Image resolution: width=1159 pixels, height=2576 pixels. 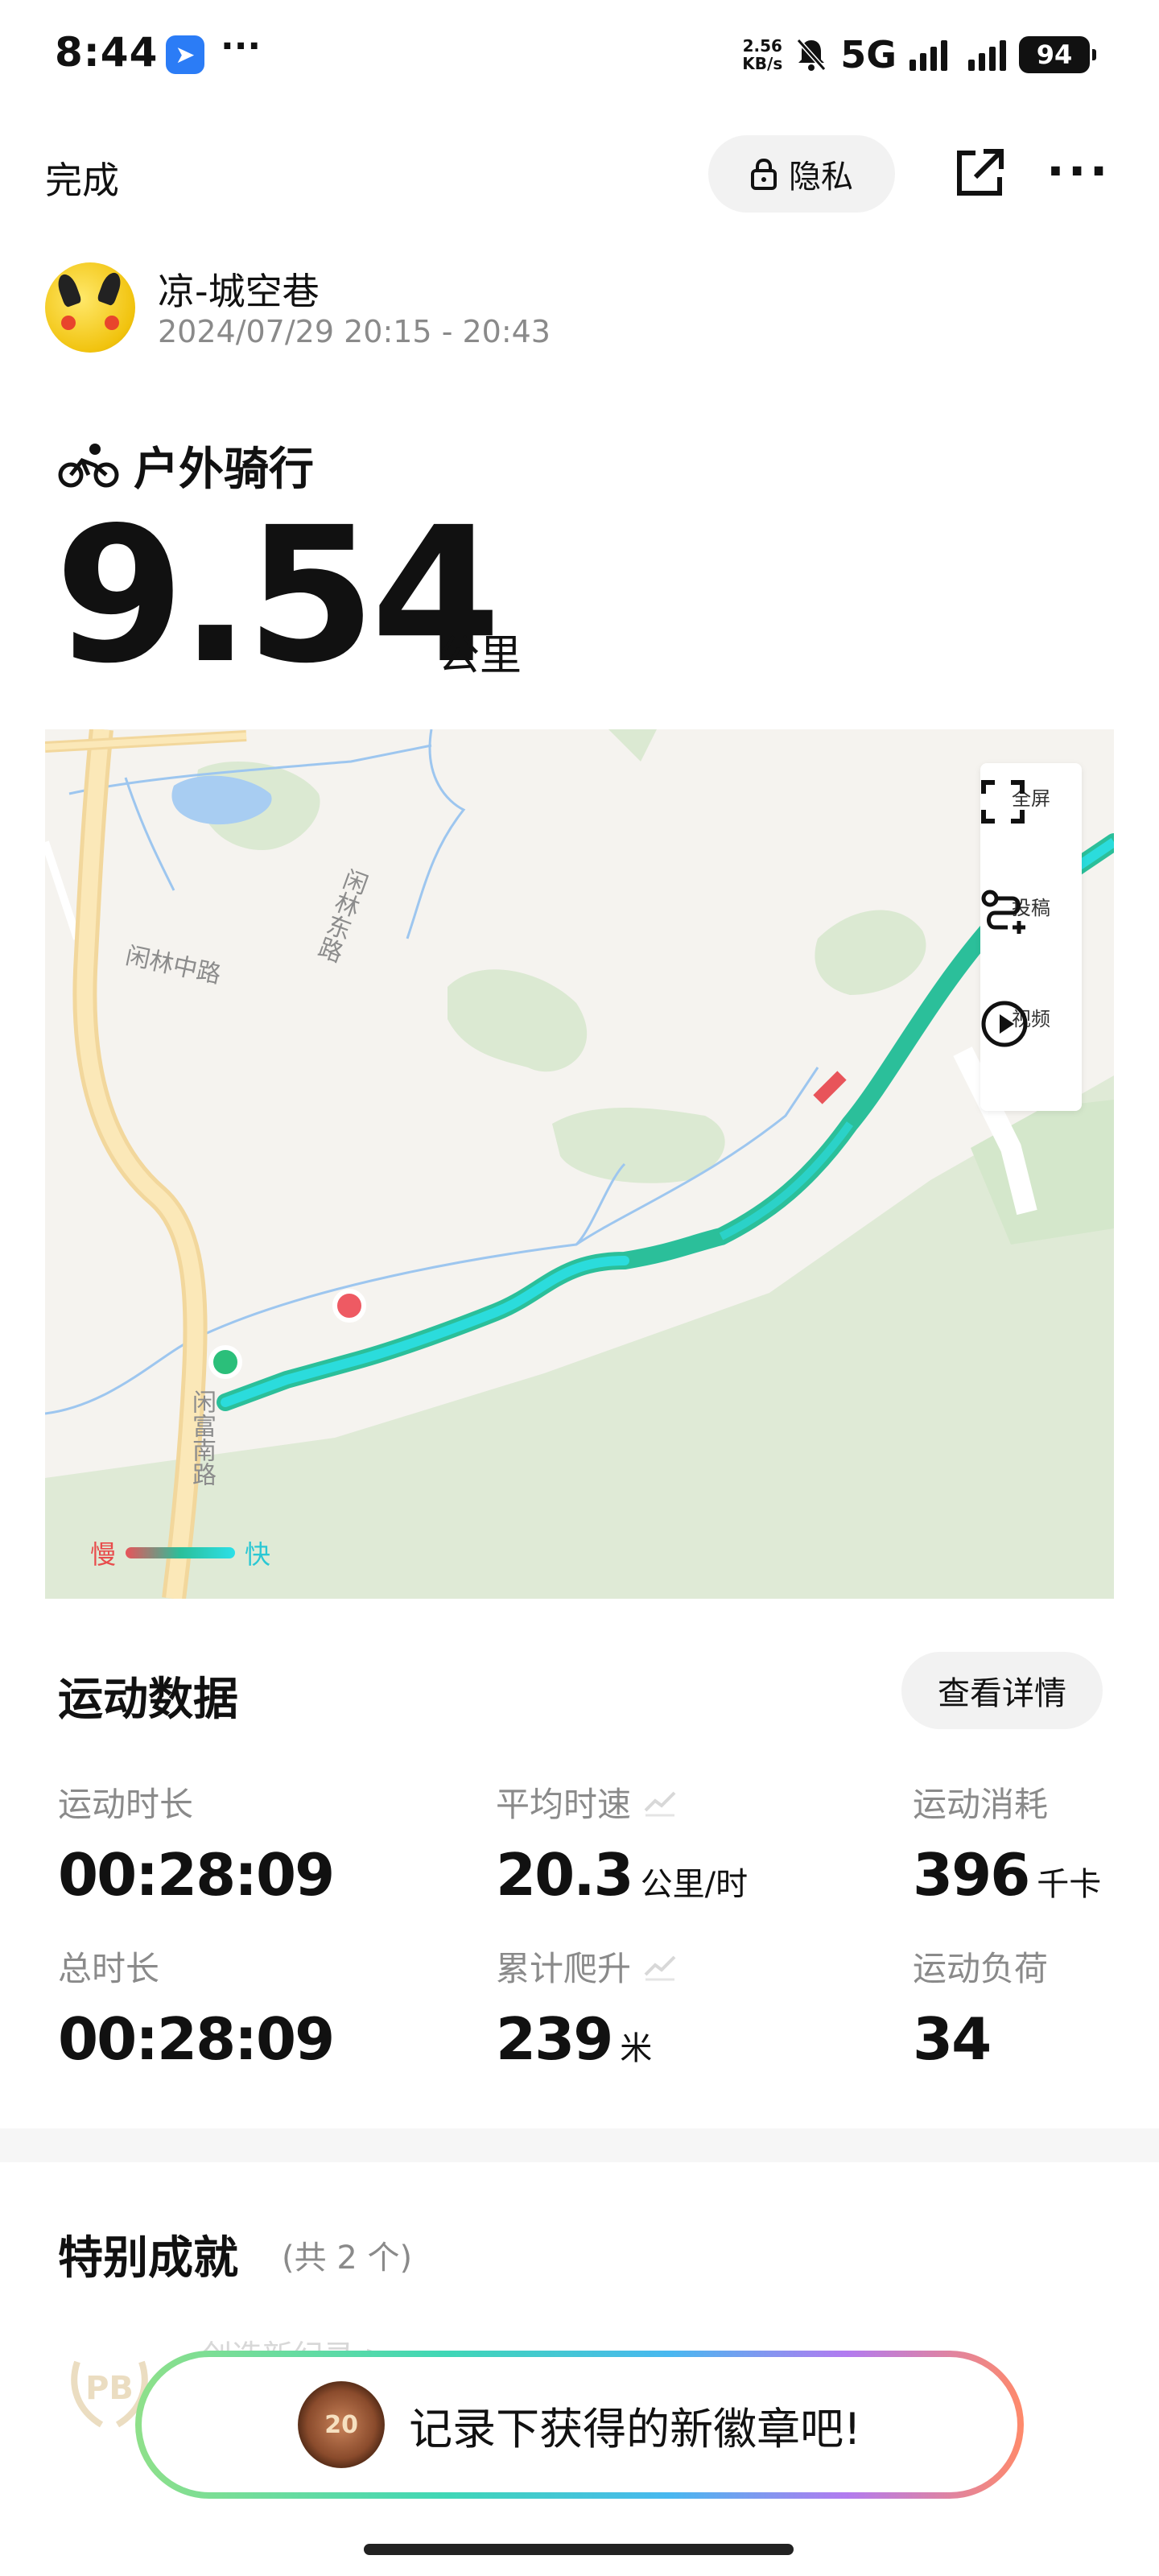 What do you see at coordinates (347, 2258) in the screenshot?
I see `achievements-count: (共 2 个)` at bounding box center [347, 2258].